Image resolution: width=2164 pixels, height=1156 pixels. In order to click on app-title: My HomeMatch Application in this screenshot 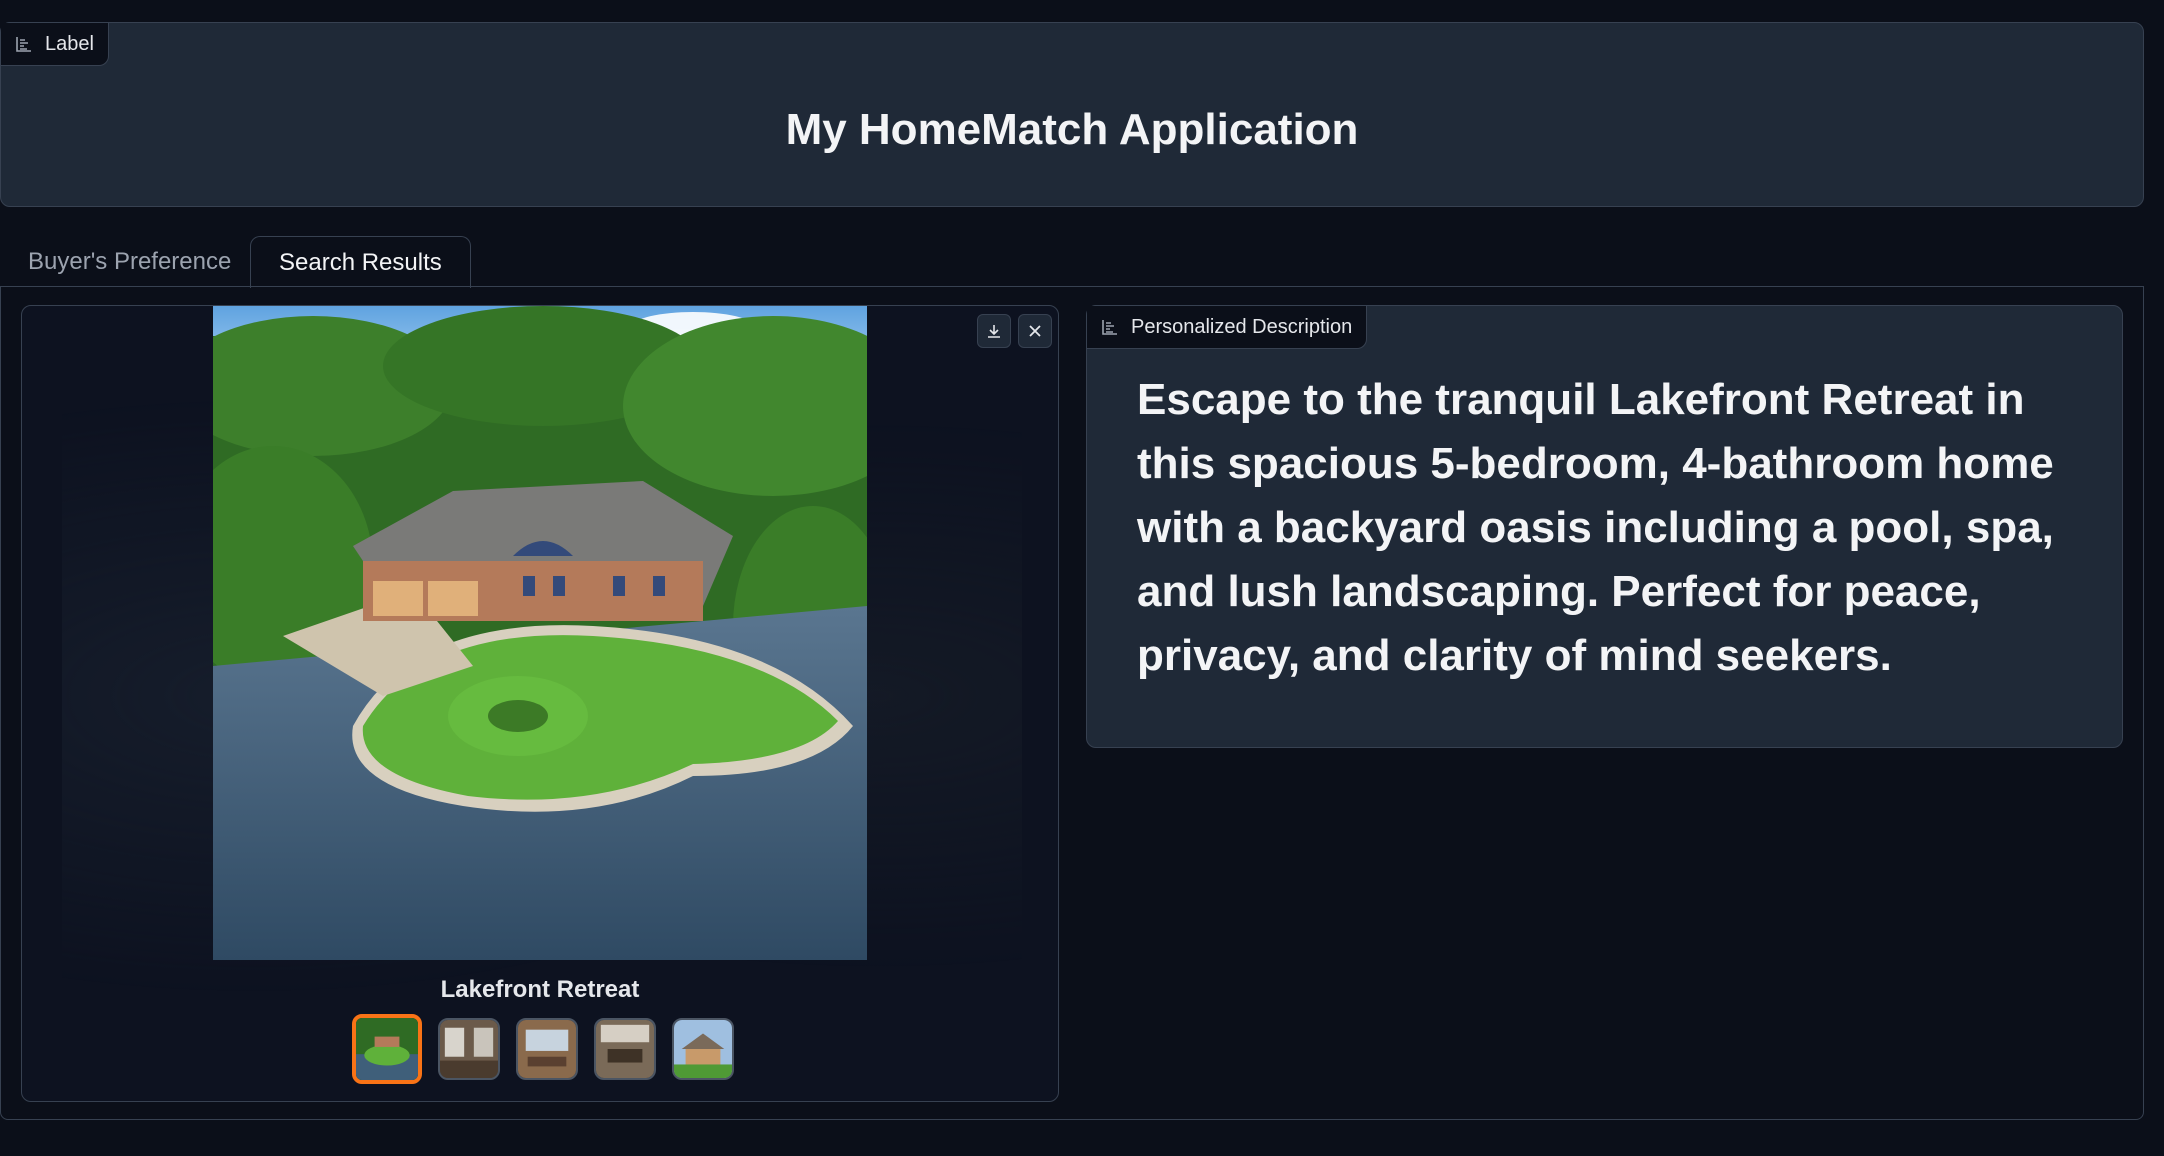, I will do `click(1072, 129)`.